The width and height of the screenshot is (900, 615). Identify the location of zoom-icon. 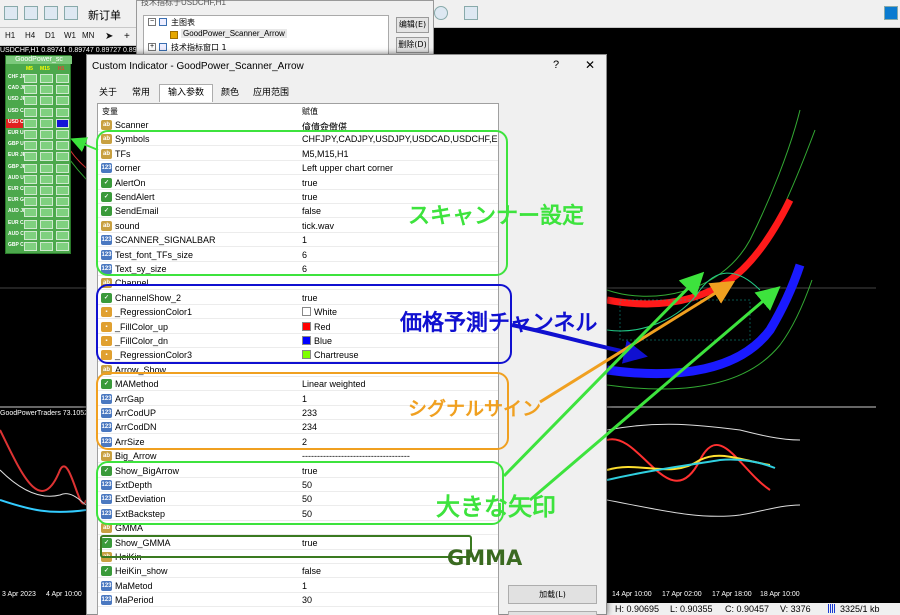
(71, 13).